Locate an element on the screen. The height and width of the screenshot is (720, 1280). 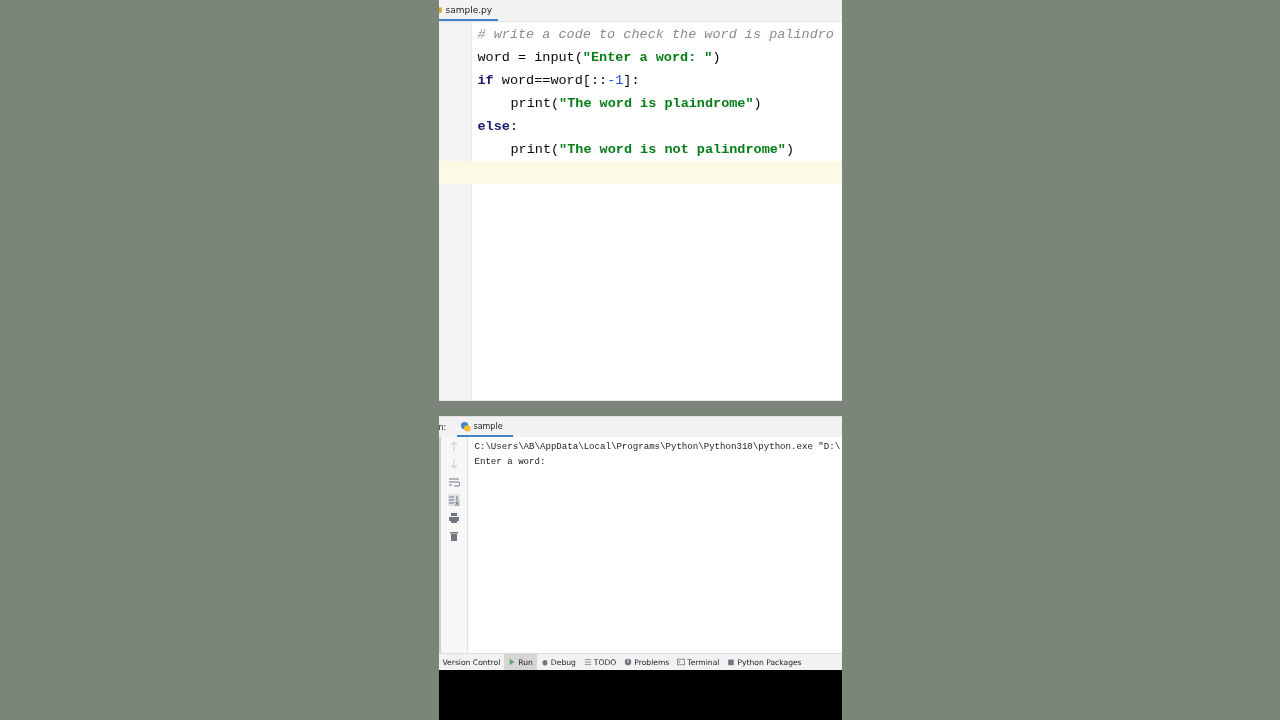
code-line: else: is located at coordinates (497, 127).